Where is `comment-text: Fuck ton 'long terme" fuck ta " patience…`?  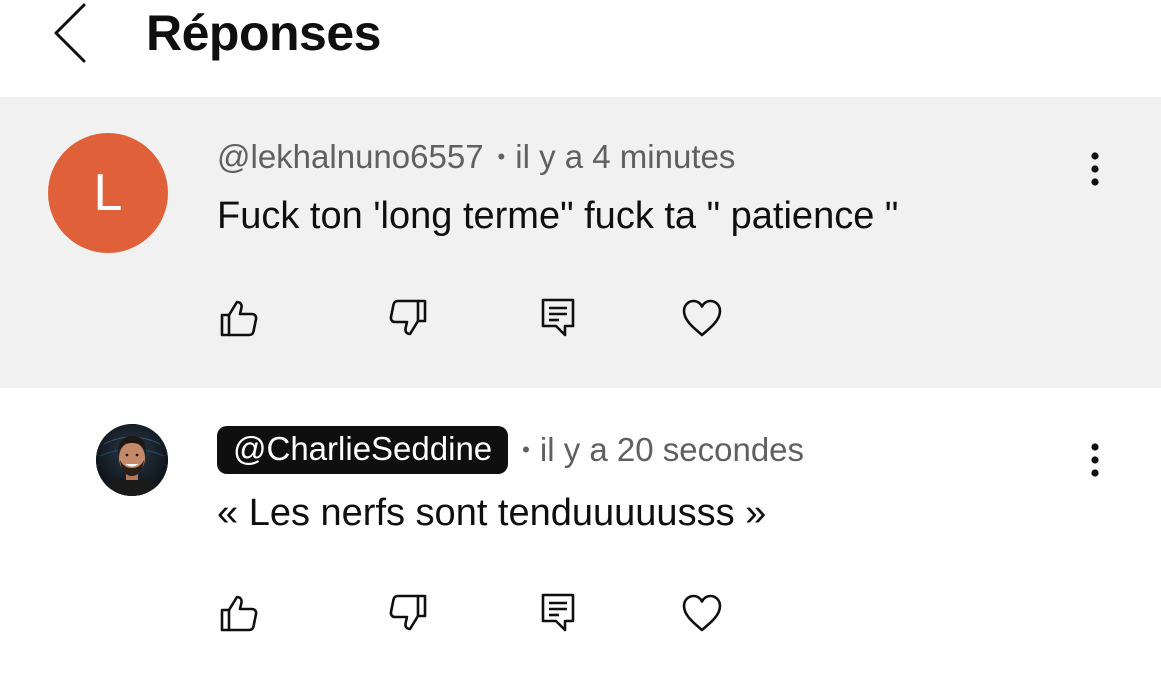 comment-text: Fuck ton 'long terme" fuck ta " patience… is located at coordinates (558, 216).